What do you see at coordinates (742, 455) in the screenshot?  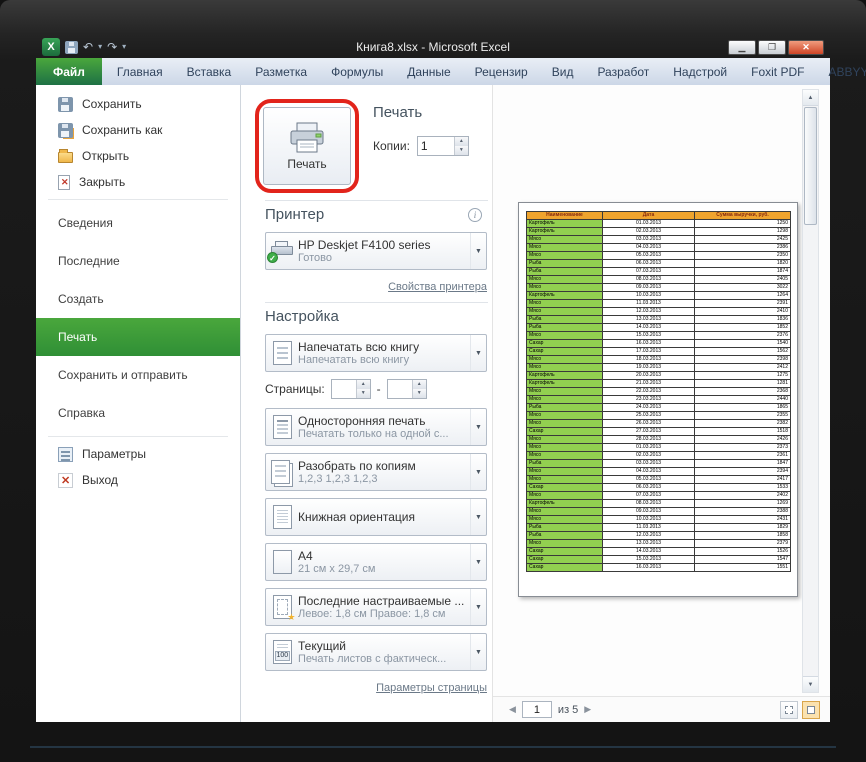 I see `table-cell: 2361` at bounding box center [742, 455].